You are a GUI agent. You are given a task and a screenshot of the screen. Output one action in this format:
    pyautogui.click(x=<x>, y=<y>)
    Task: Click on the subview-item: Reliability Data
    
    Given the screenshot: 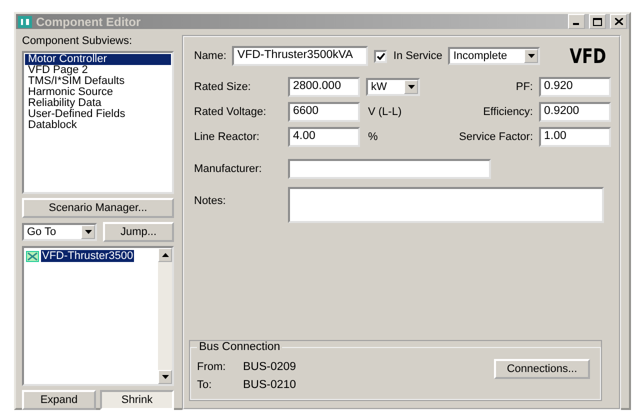 What is the action you would take?
    pyautogui.click(x=98, y=103)
    